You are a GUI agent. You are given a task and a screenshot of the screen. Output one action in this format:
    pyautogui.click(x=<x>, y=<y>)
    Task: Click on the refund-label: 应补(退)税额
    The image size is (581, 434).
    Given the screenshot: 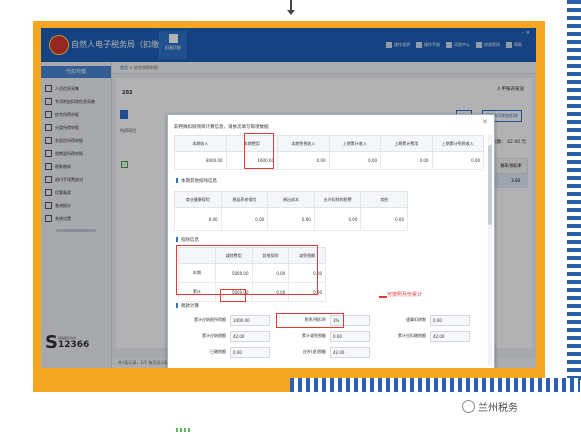 What is the action you would take?
    pyautogui.click(x=314, y=351)
    